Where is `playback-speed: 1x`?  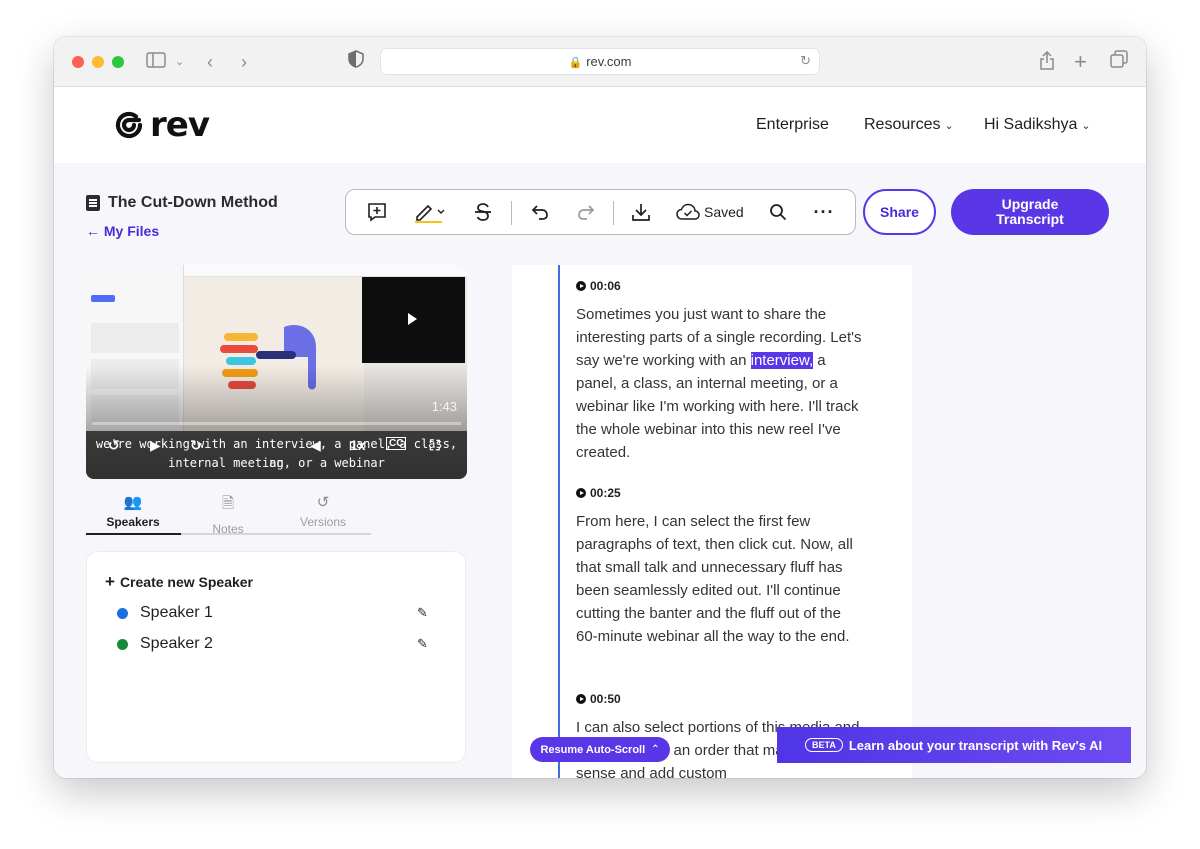
playback-speed: 1x is located at coordinates (358, 445).